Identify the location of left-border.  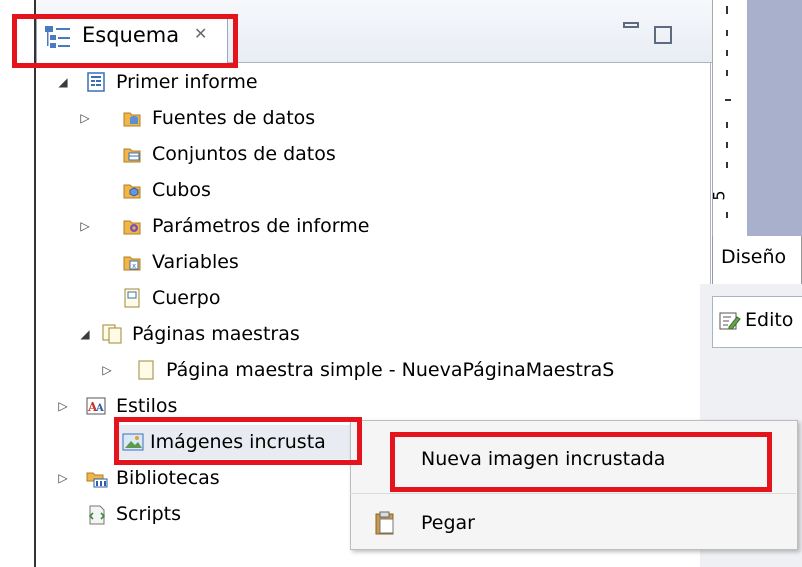
(18, 283).